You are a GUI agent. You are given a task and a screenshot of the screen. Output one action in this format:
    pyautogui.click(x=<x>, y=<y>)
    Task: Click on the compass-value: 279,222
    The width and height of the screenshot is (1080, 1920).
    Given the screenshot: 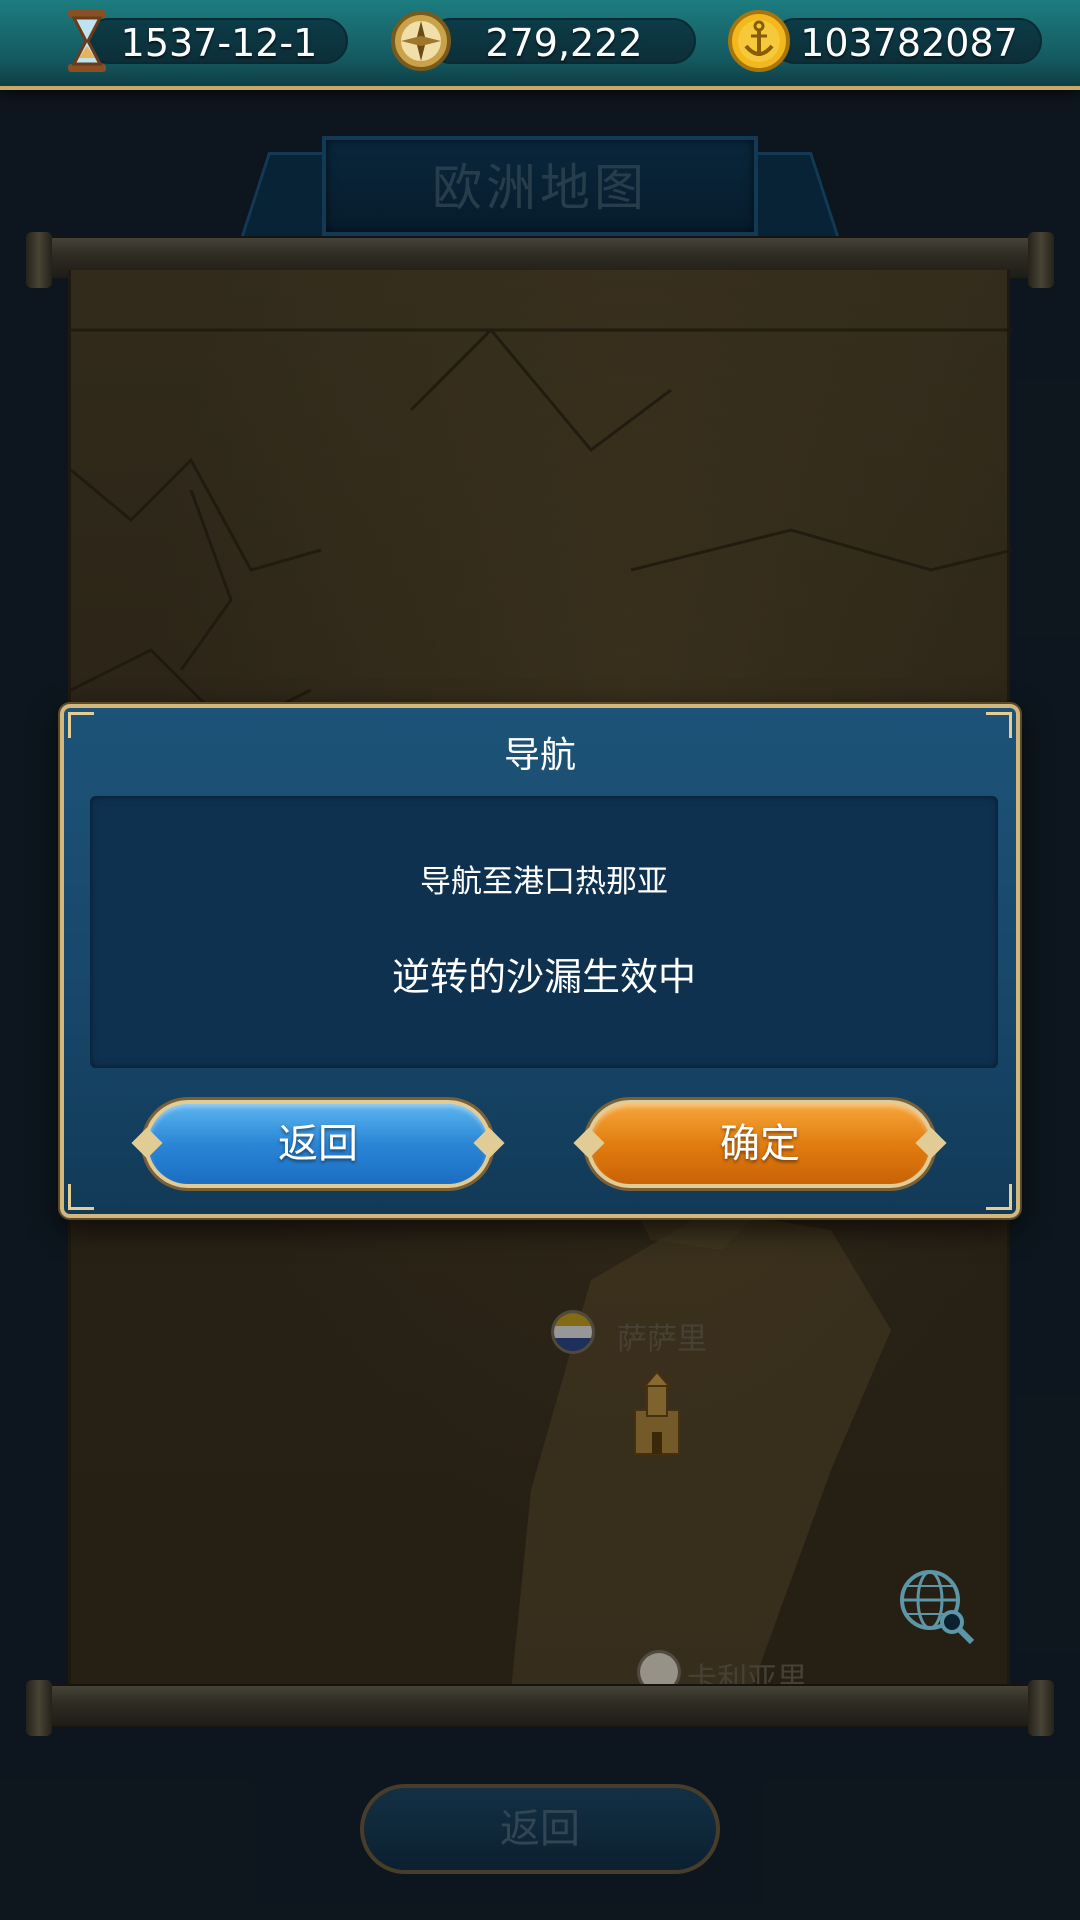 What is the action you would take?
    pyautogui.click(x=564, y=43)
    